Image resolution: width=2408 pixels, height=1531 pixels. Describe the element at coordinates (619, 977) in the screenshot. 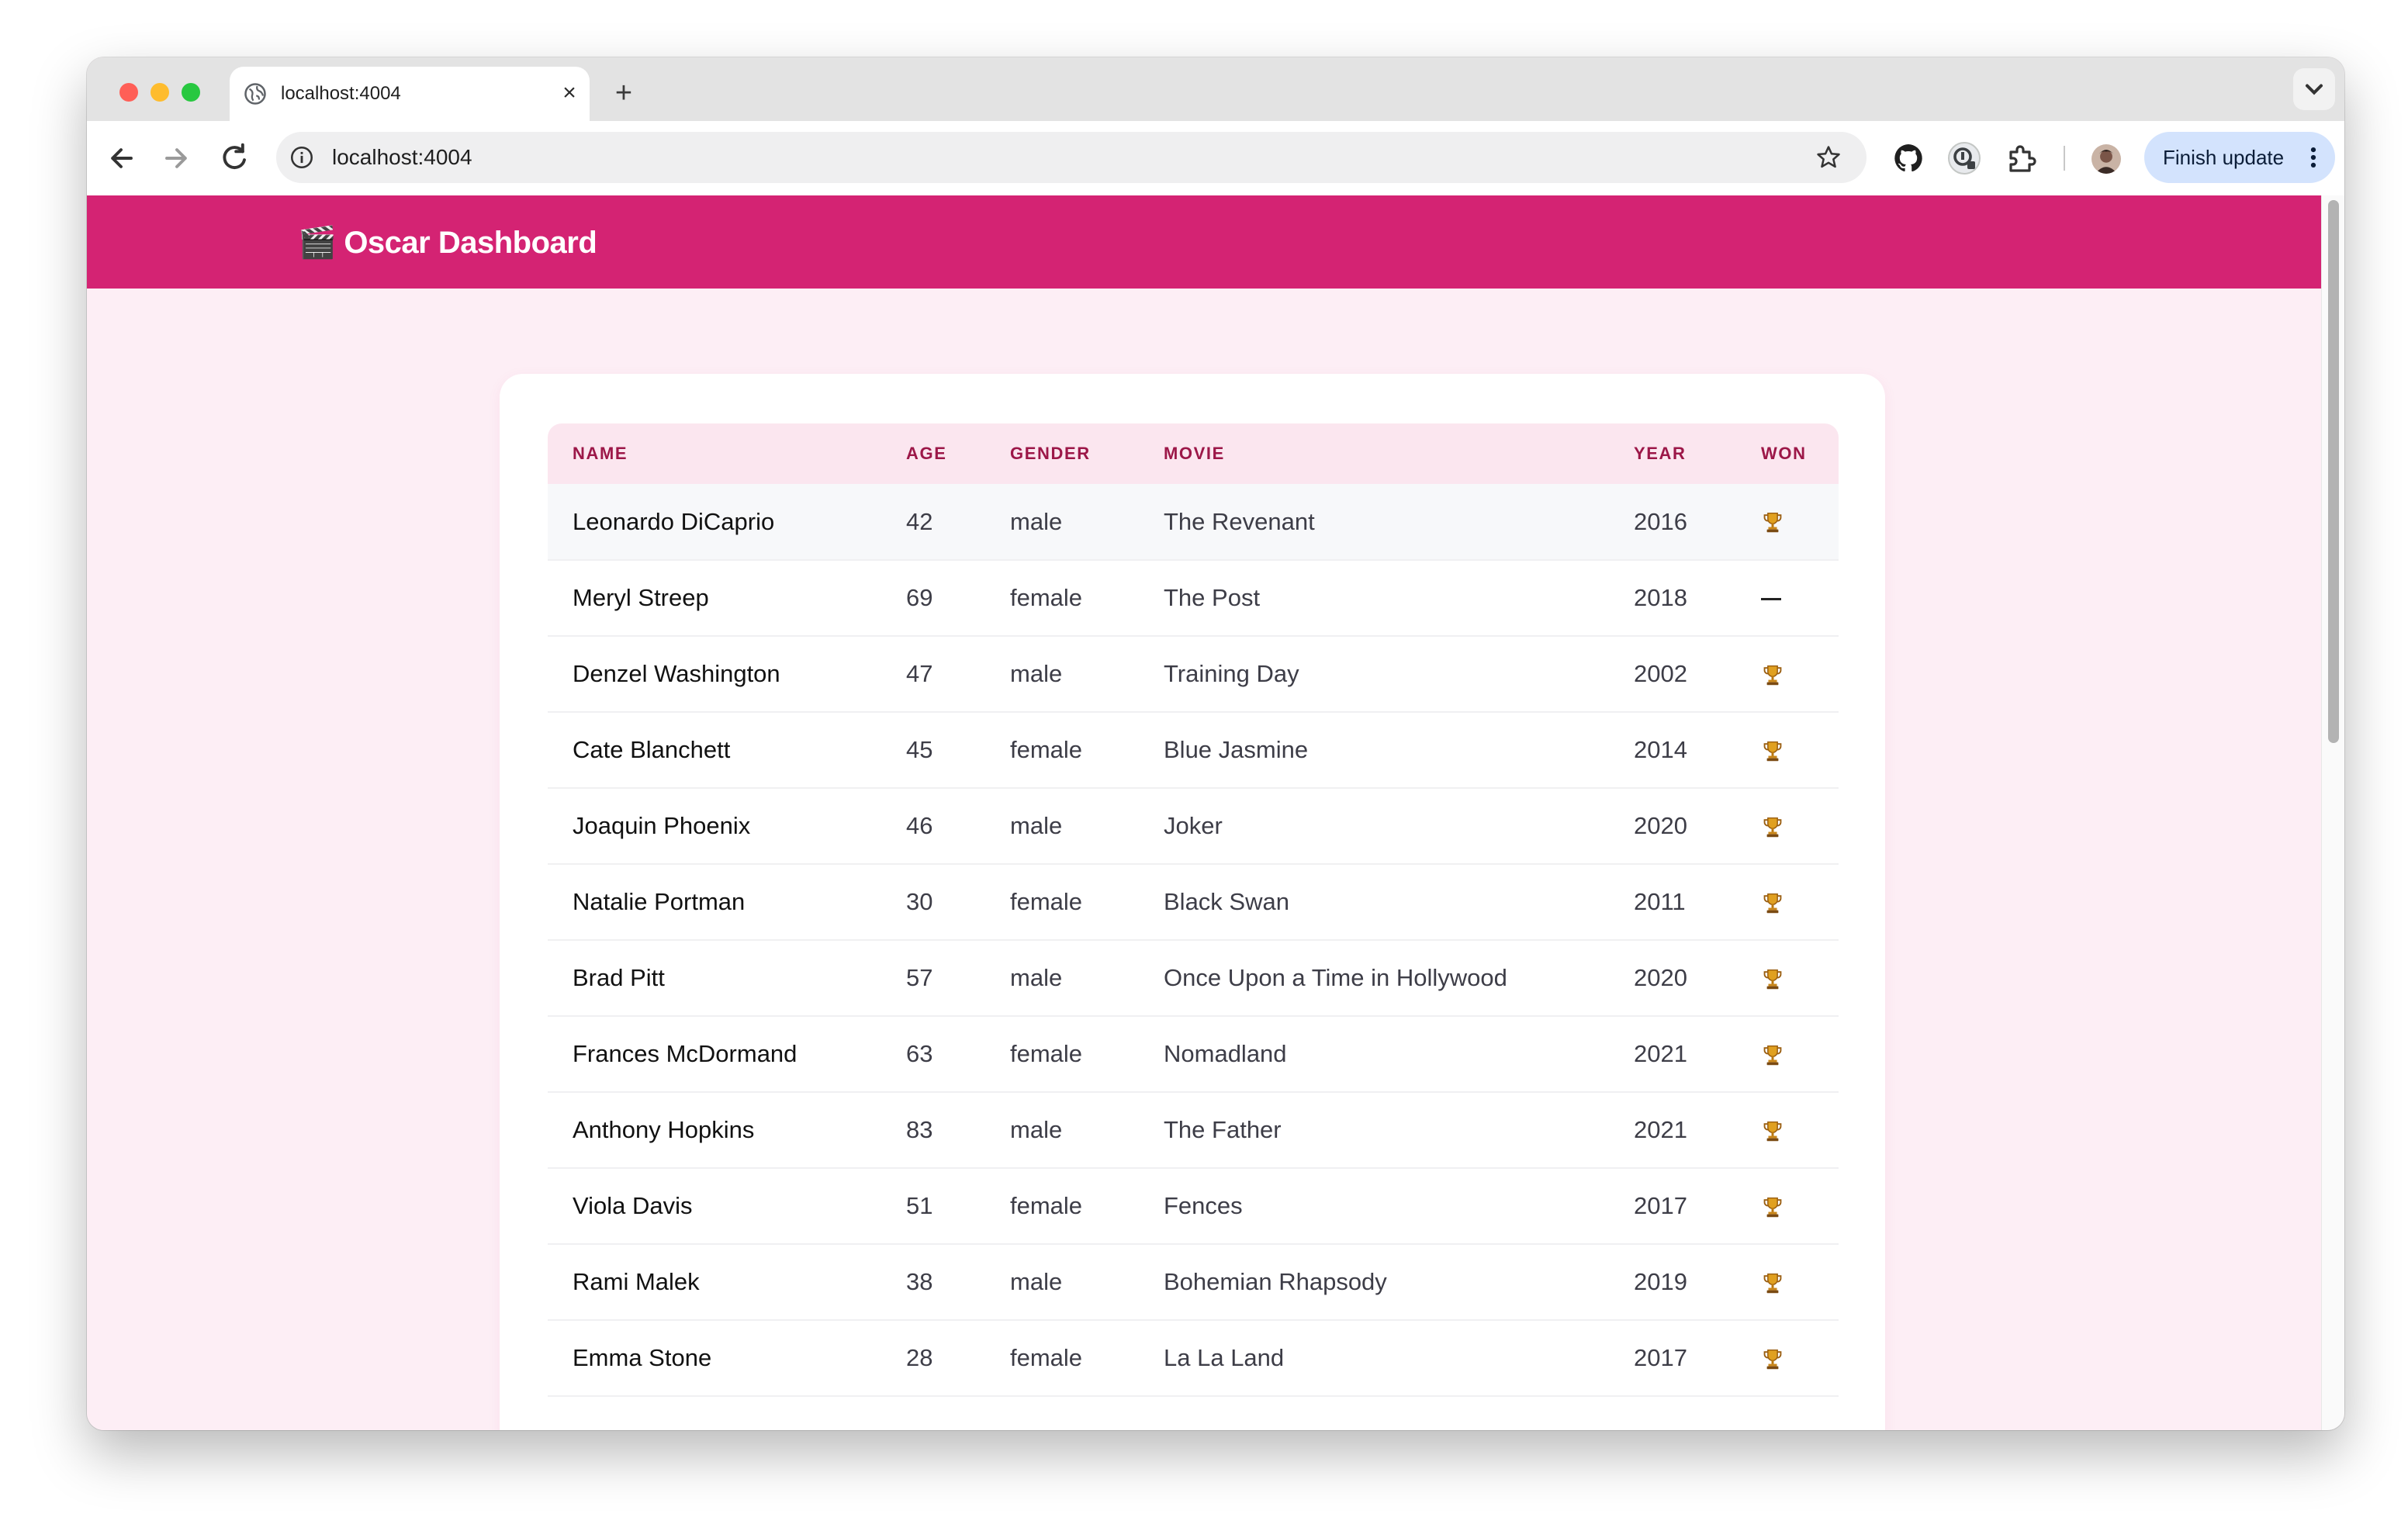

I see `cell-name: Brad Pitt` at that location.